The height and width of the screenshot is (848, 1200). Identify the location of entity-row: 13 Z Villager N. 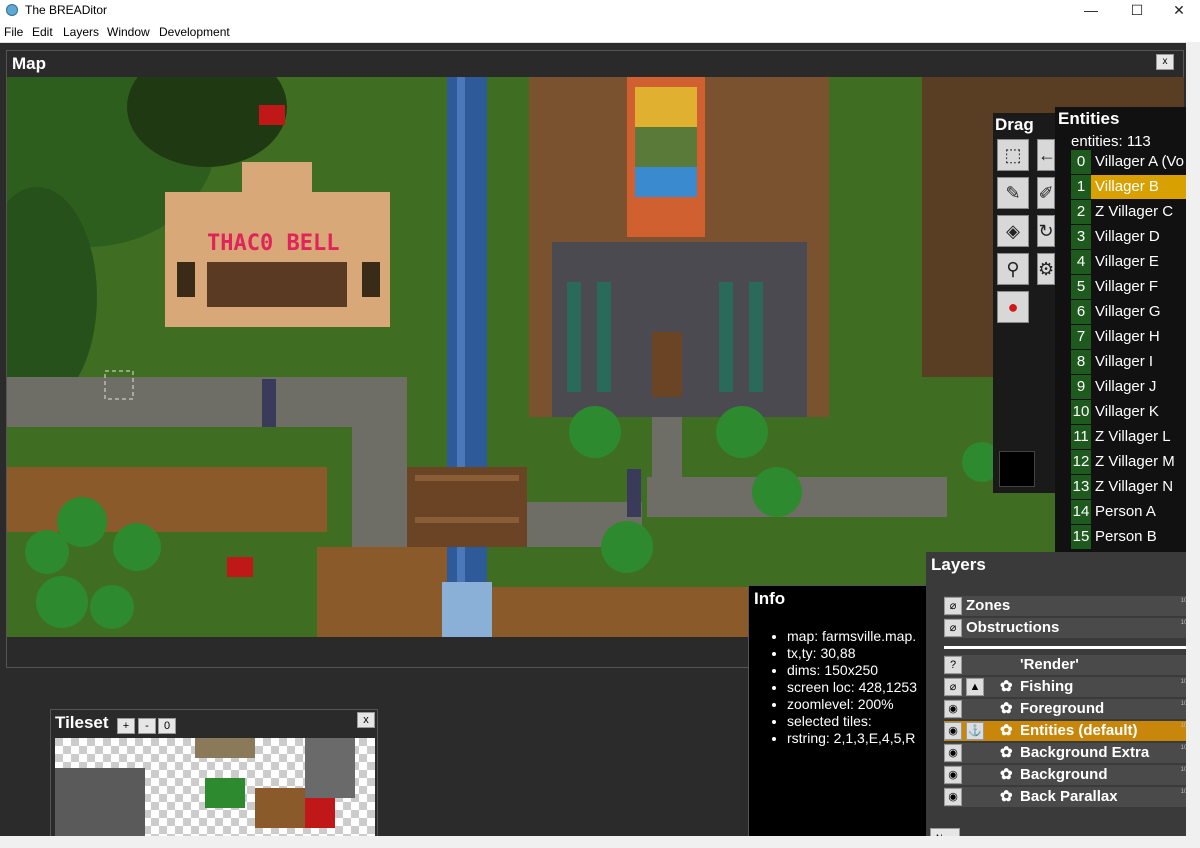
(1135, 487).